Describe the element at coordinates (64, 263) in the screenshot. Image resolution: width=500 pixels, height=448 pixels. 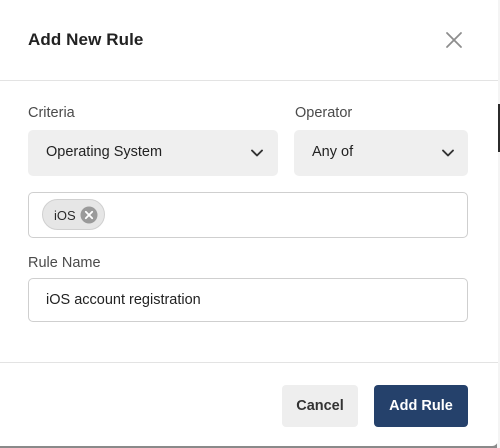
I see `rule-name-label: Rule Name` at that location.